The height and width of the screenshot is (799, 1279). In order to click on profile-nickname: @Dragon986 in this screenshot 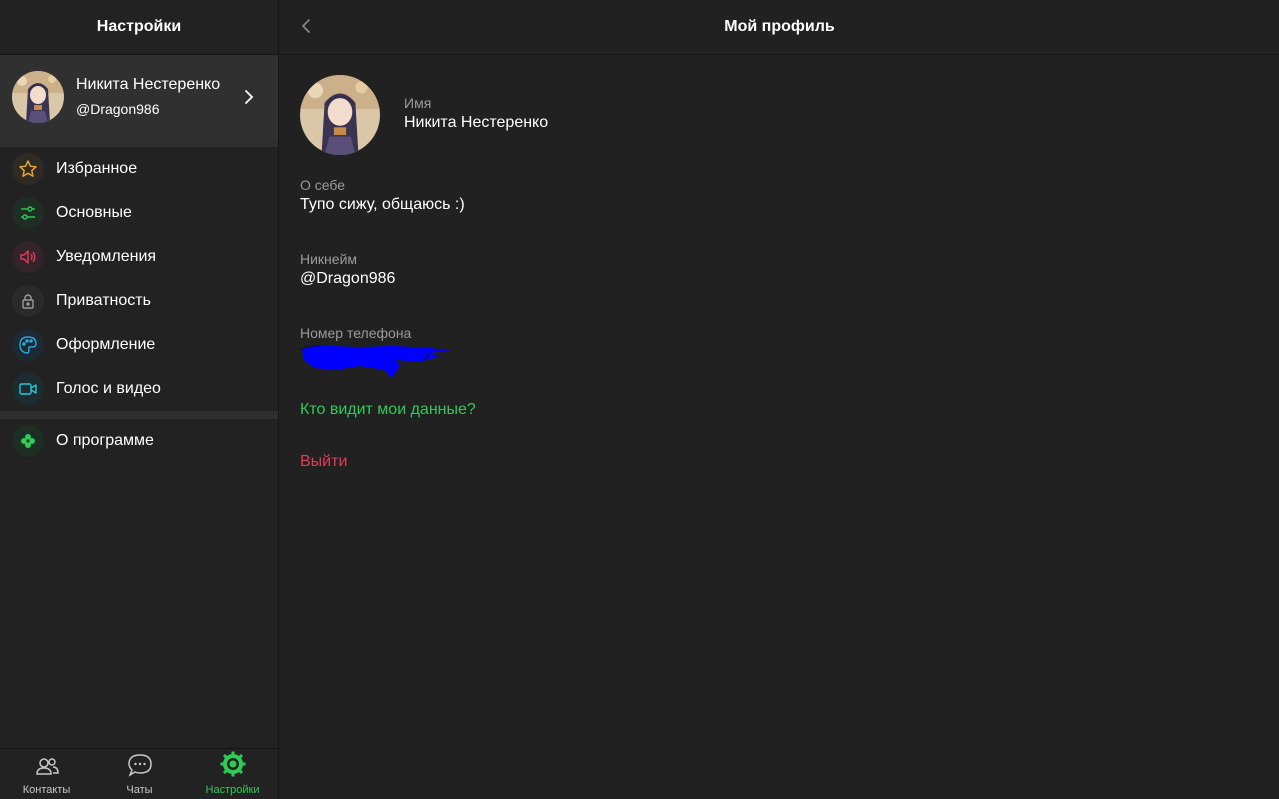, I will do `click(118, 109)`.